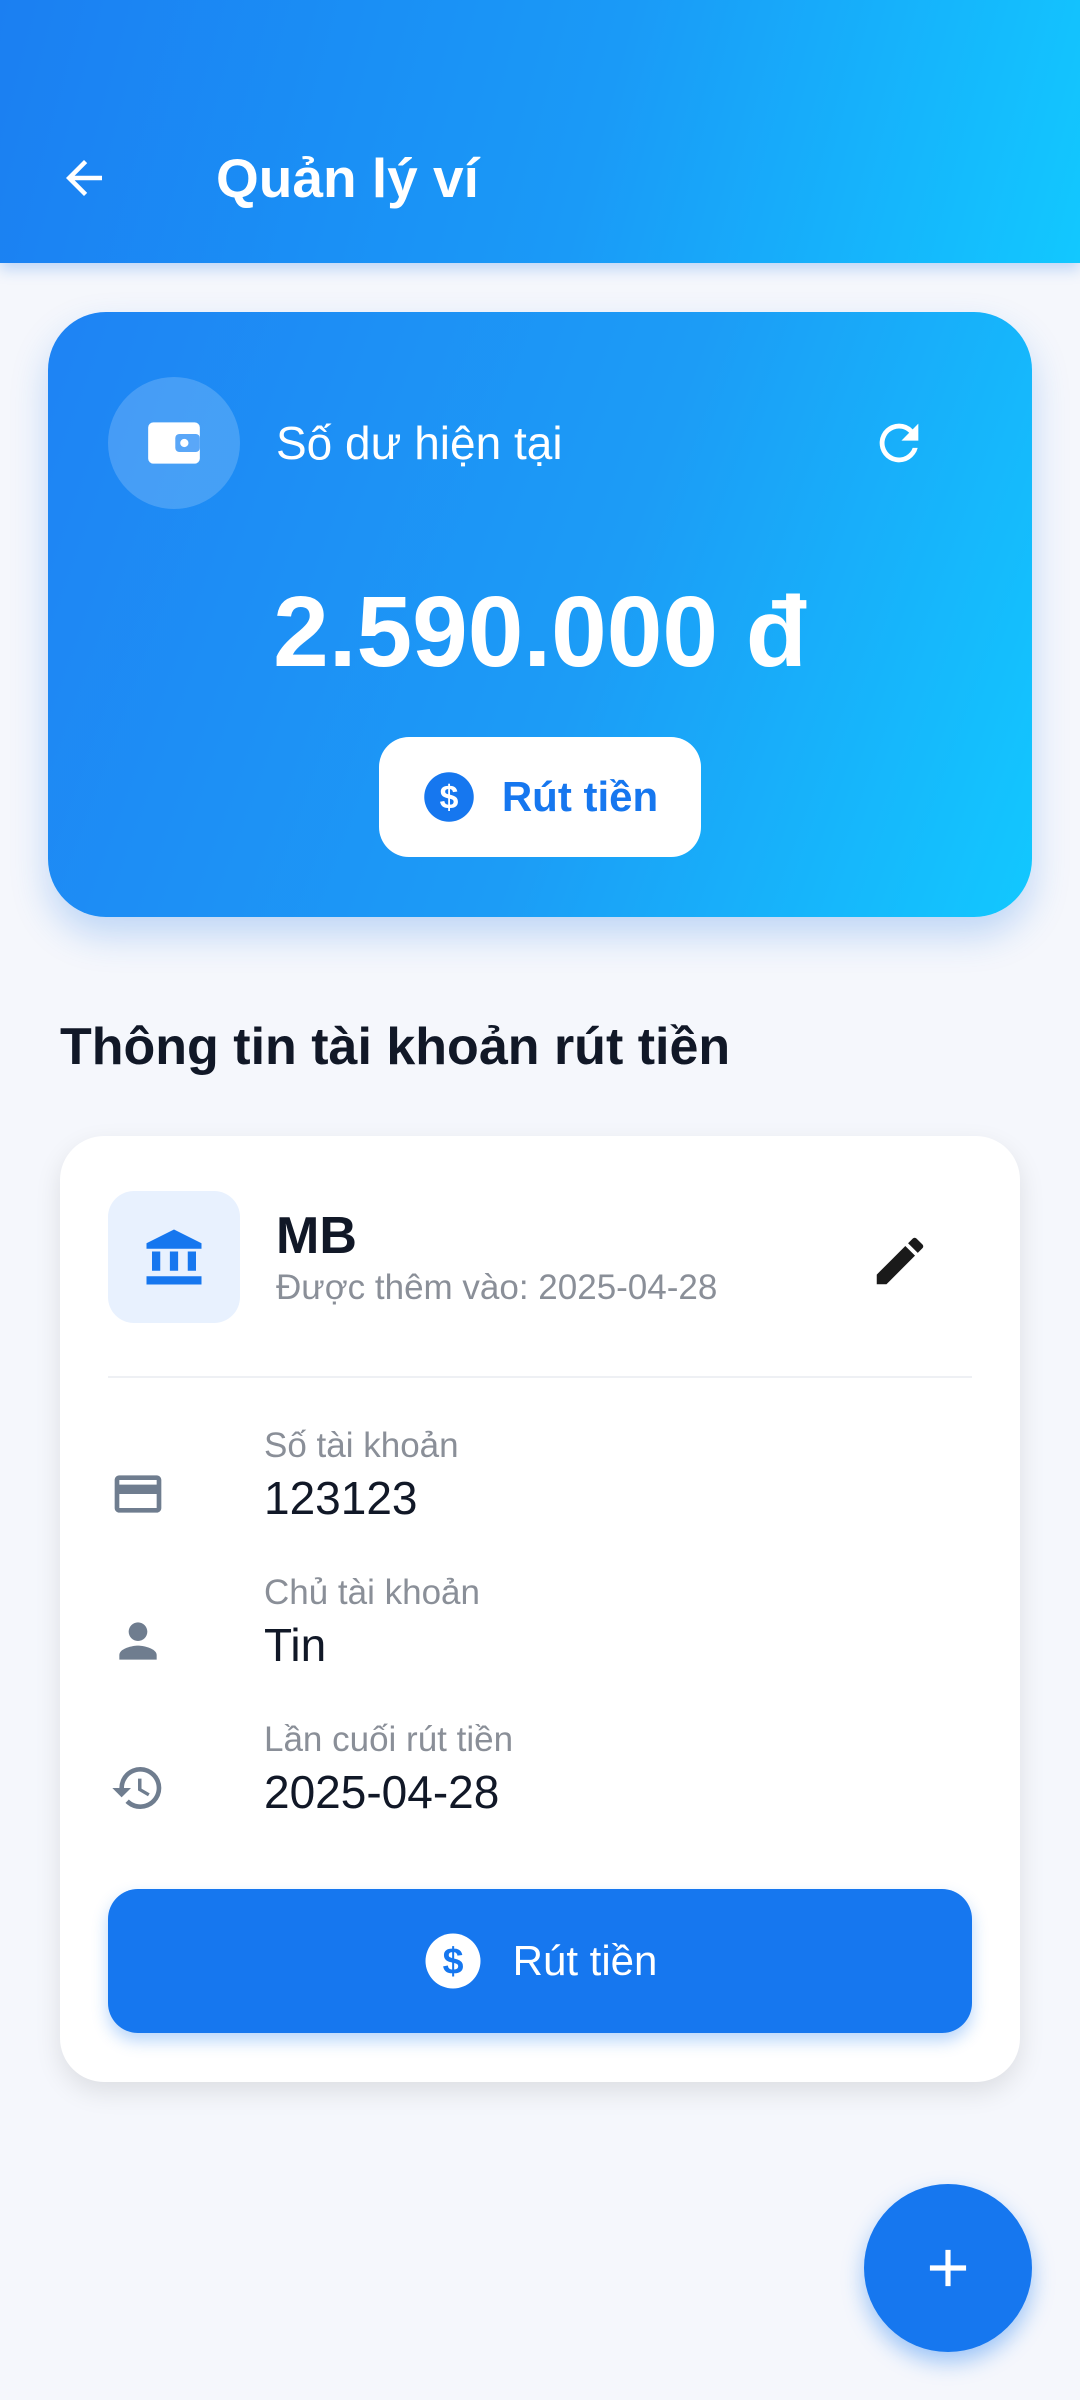  I want to click on wallet-icon, so click(174, 443).